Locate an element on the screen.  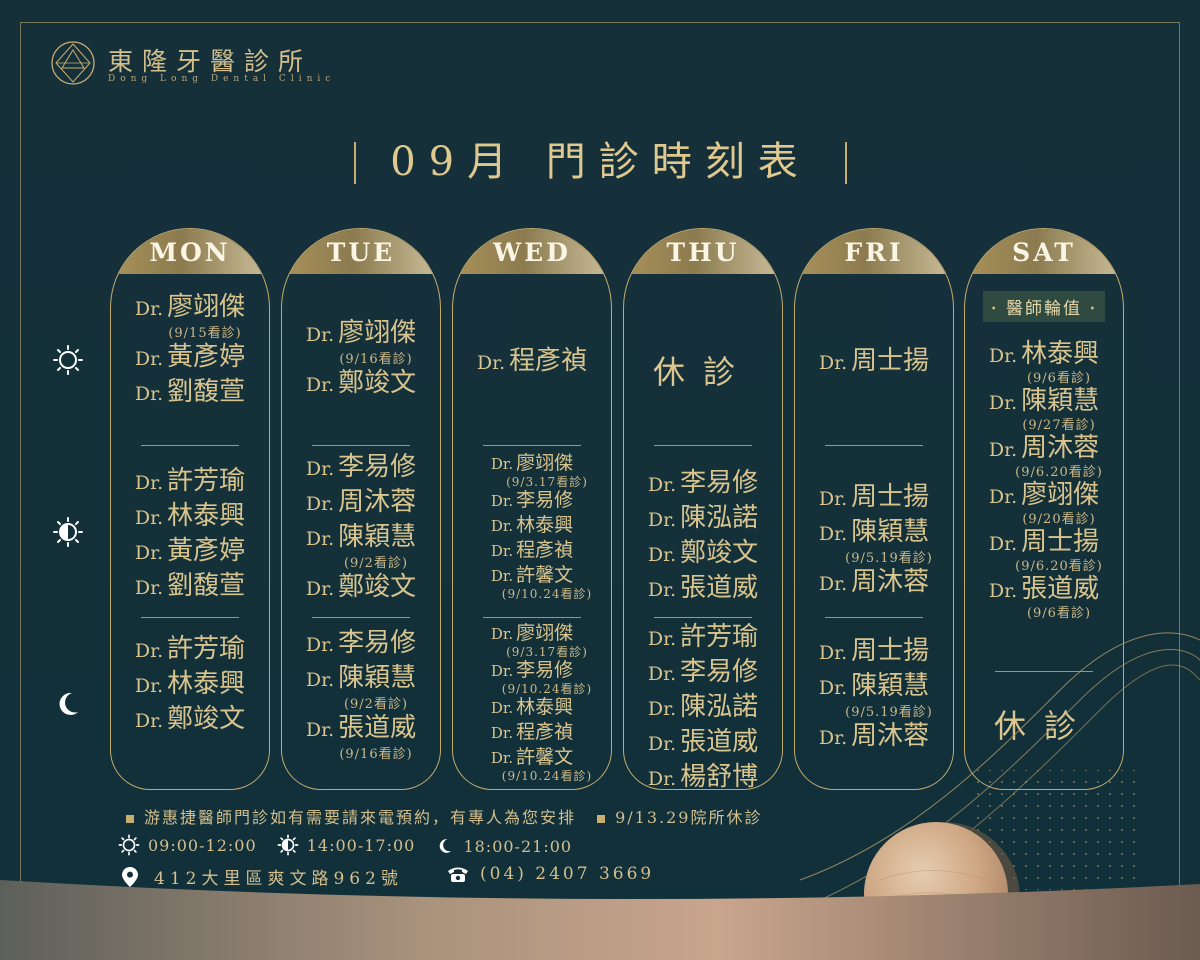
phone-icon is located at coordinates (458, 874).